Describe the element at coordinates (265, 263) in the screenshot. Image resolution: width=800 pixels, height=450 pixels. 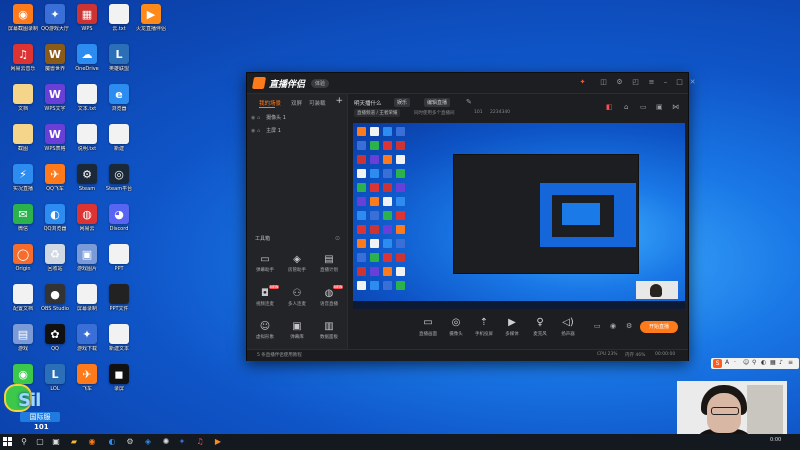
I see `tool-danmaku: ▭ 弹幕助手` at that location.